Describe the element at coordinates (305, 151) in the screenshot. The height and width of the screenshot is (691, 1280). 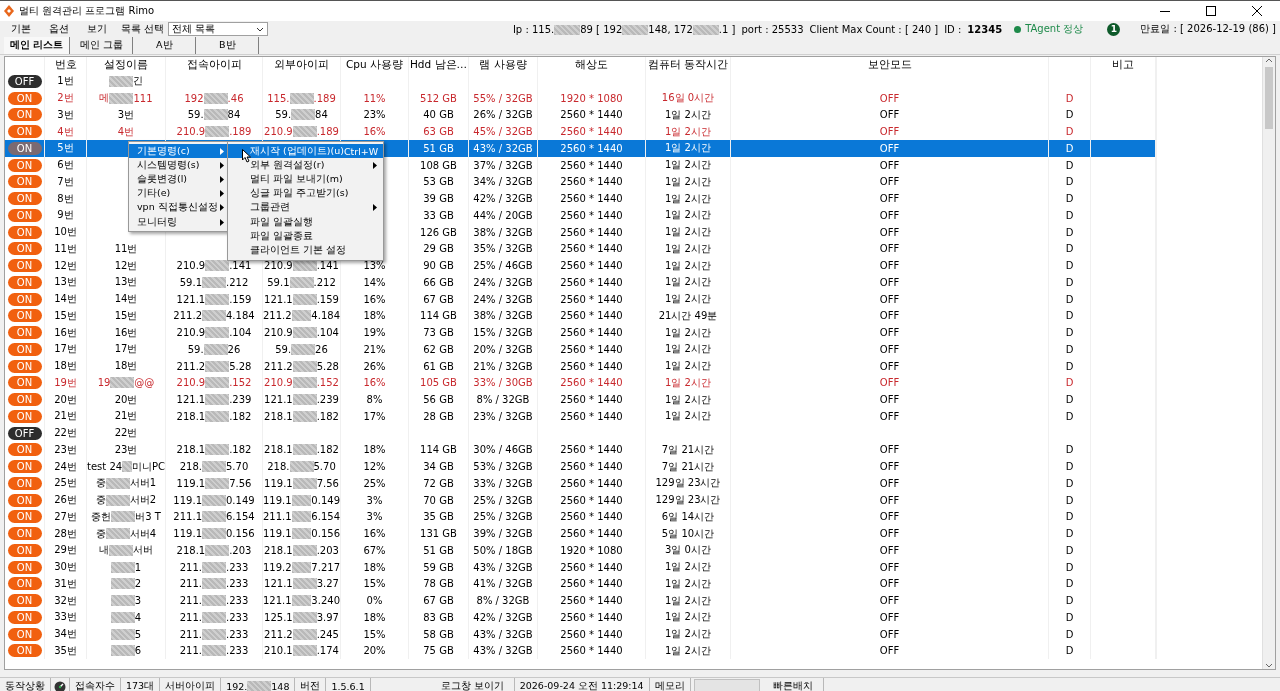
I see `menu-item: 재시작 (업데이트)(u)Ctrl+W` at that location.